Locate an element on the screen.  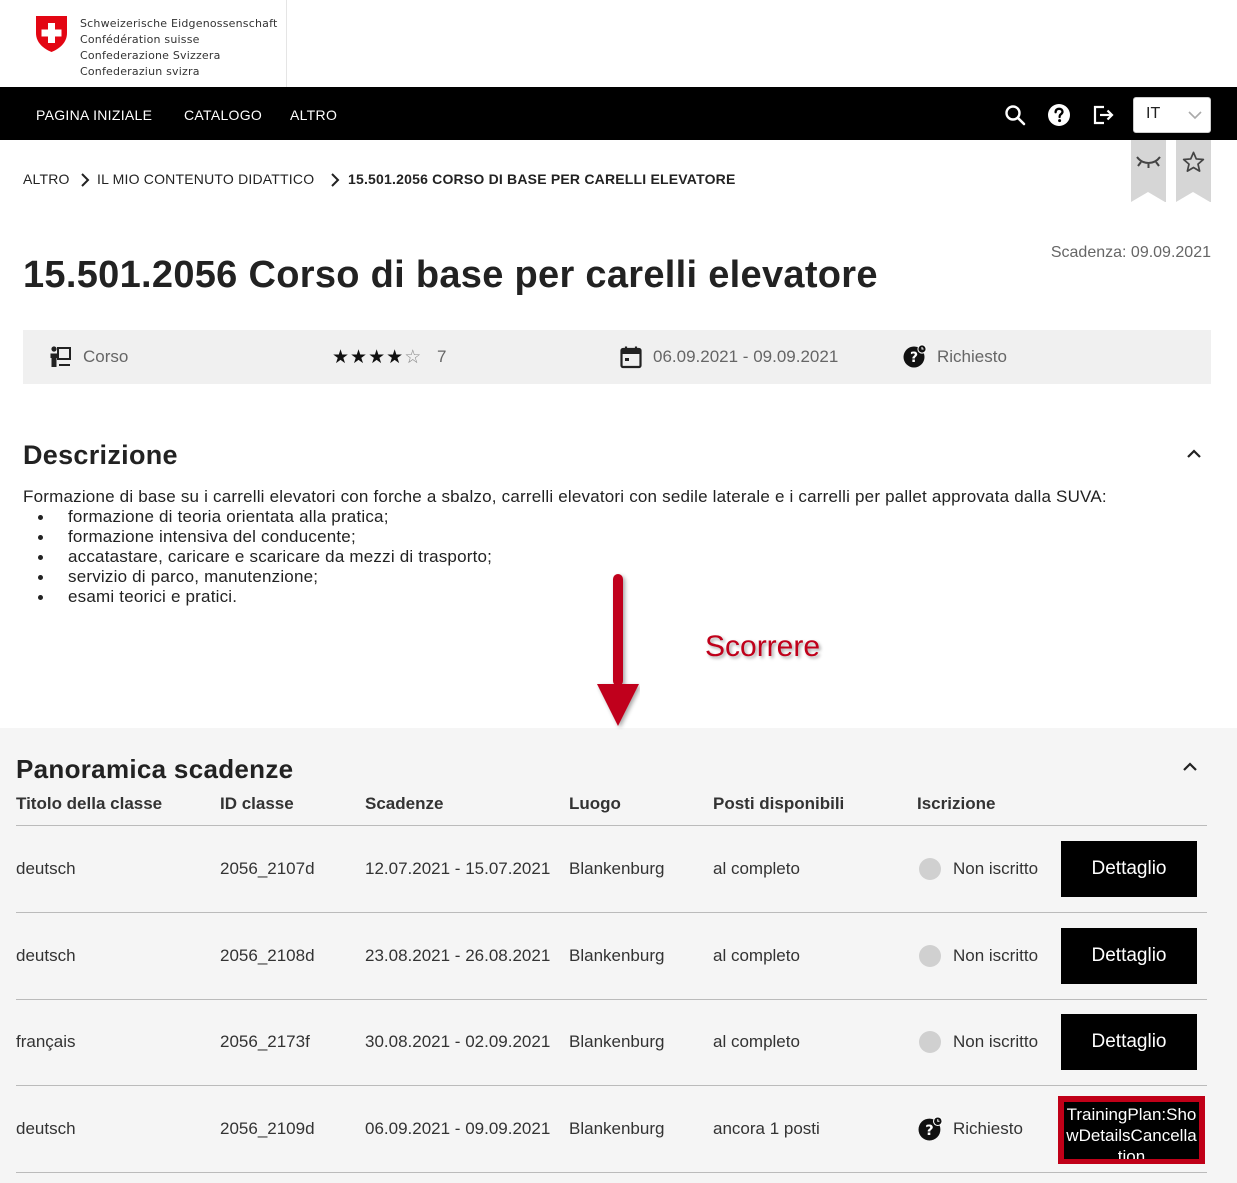
column-header-seats: Posti disponibili is located at coordinates (778, 804).